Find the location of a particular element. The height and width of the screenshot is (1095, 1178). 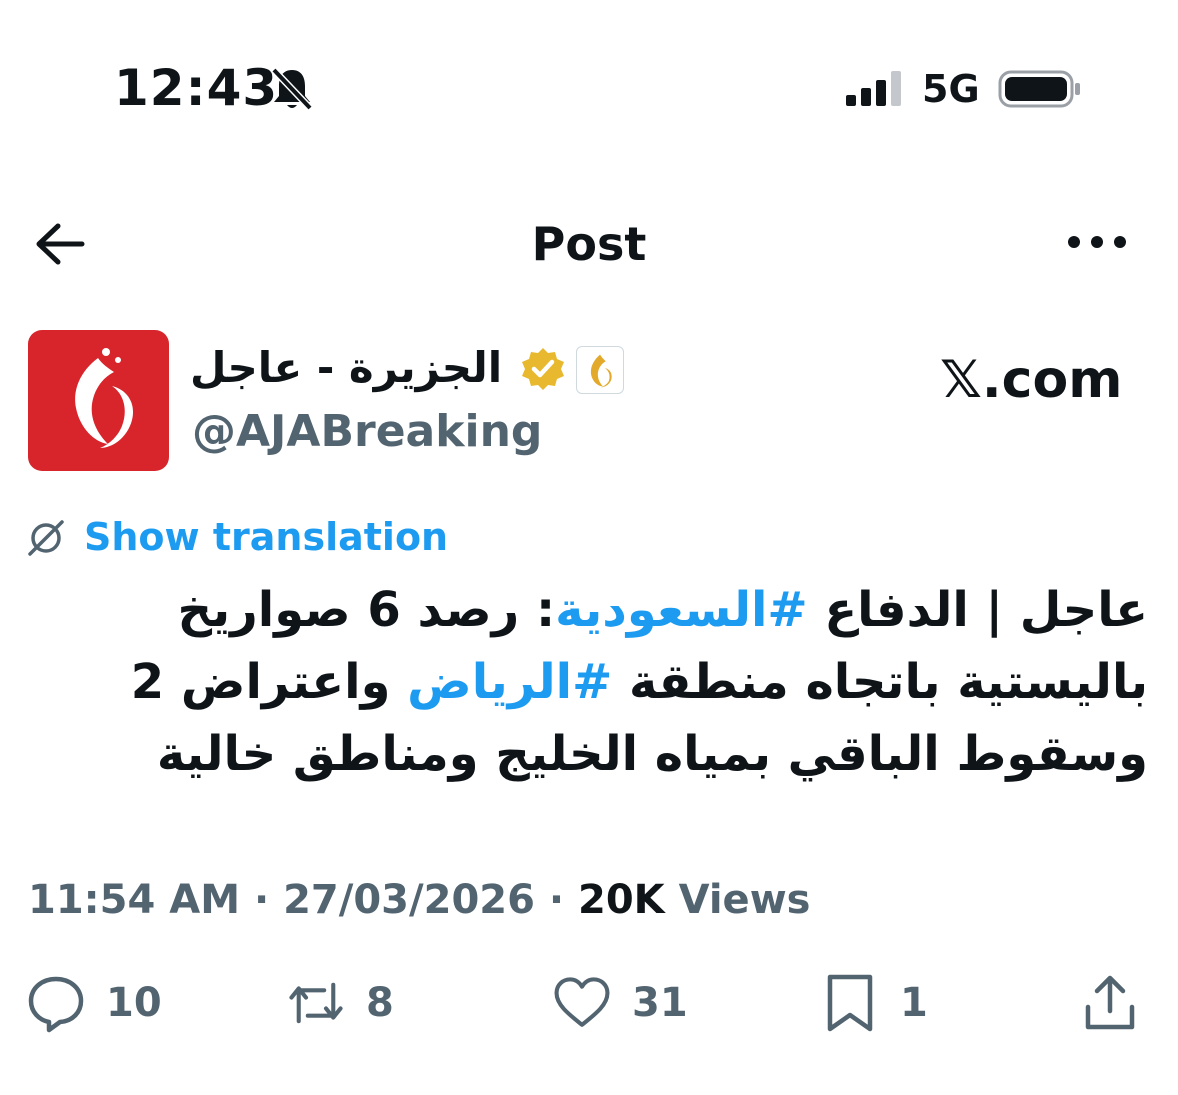

heart-icon is located at coordinates (582, 1002).